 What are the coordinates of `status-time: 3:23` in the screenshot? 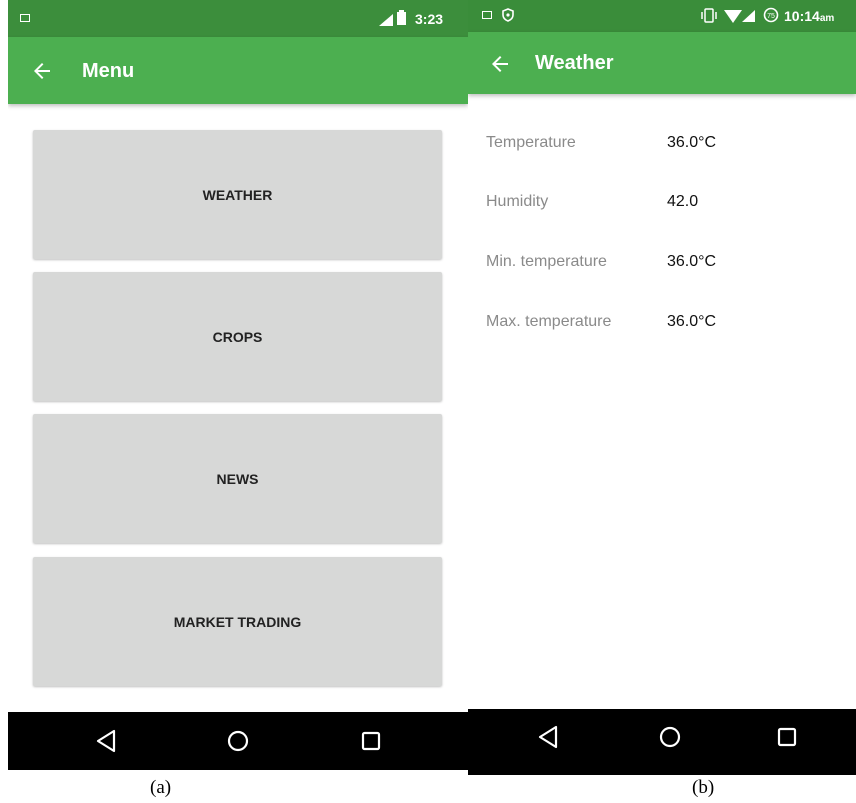 It's located at (429, 19).